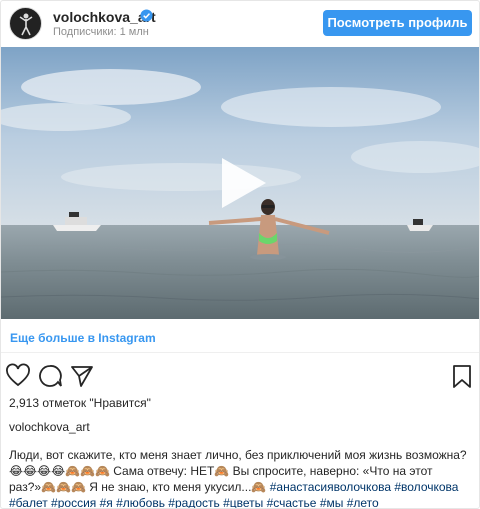 This screenshot has height=509, width=480. What do you see at coordinates (83, 338) in the screenshot?
I see `more-on-instagram-link: Еще больше в Instagram` at bounding box center [83, 338].